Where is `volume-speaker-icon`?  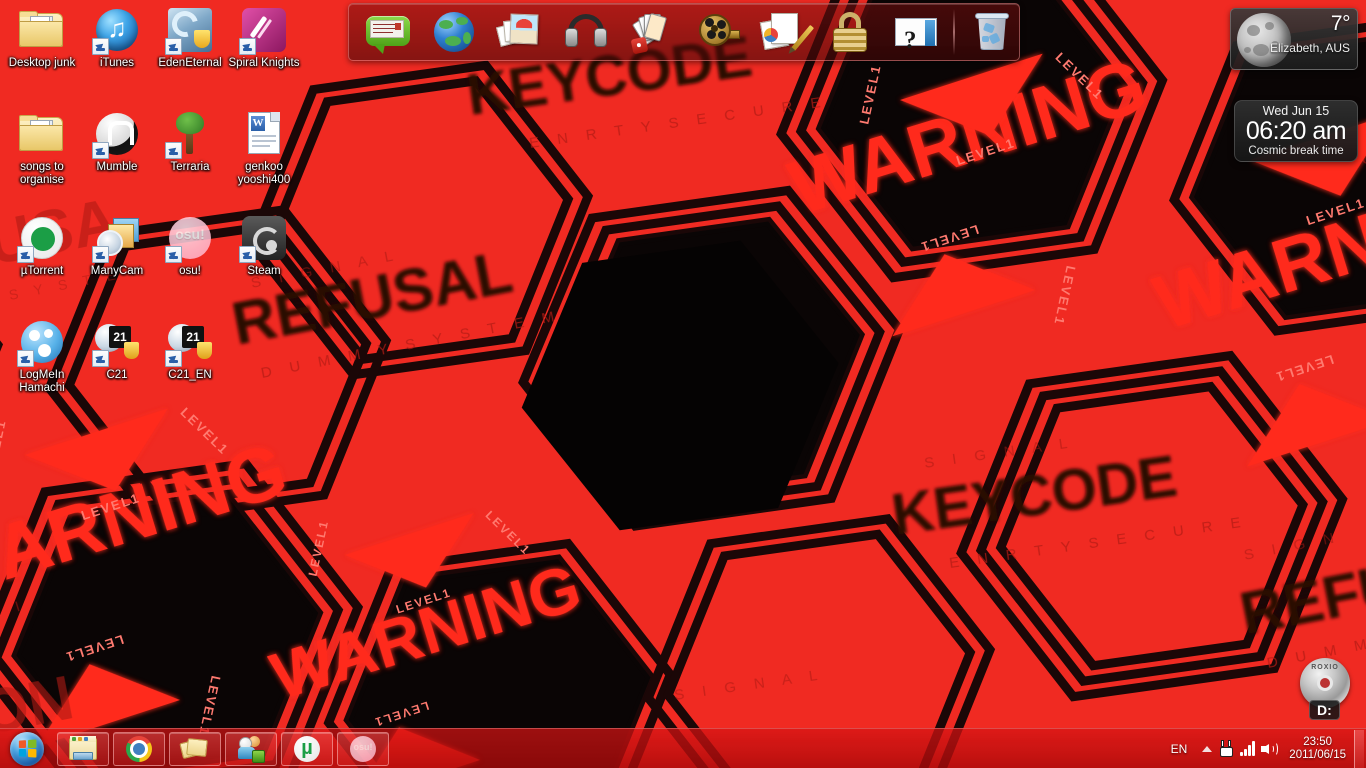
volume-speaker-icon is located at coordinates (1270, 749).